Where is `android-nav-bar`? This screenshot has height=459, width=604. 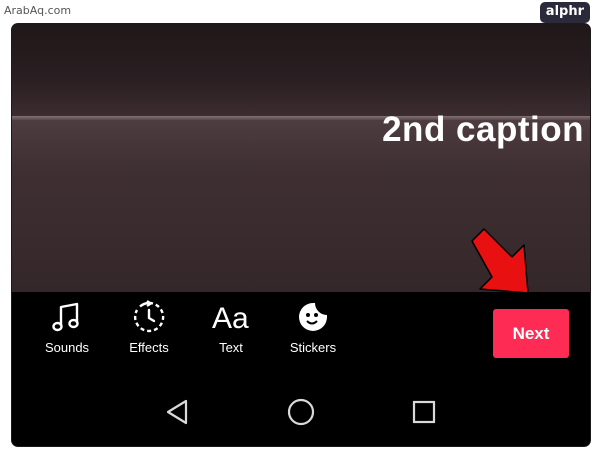 android-nav-bar is located at coordinates (301, 412).